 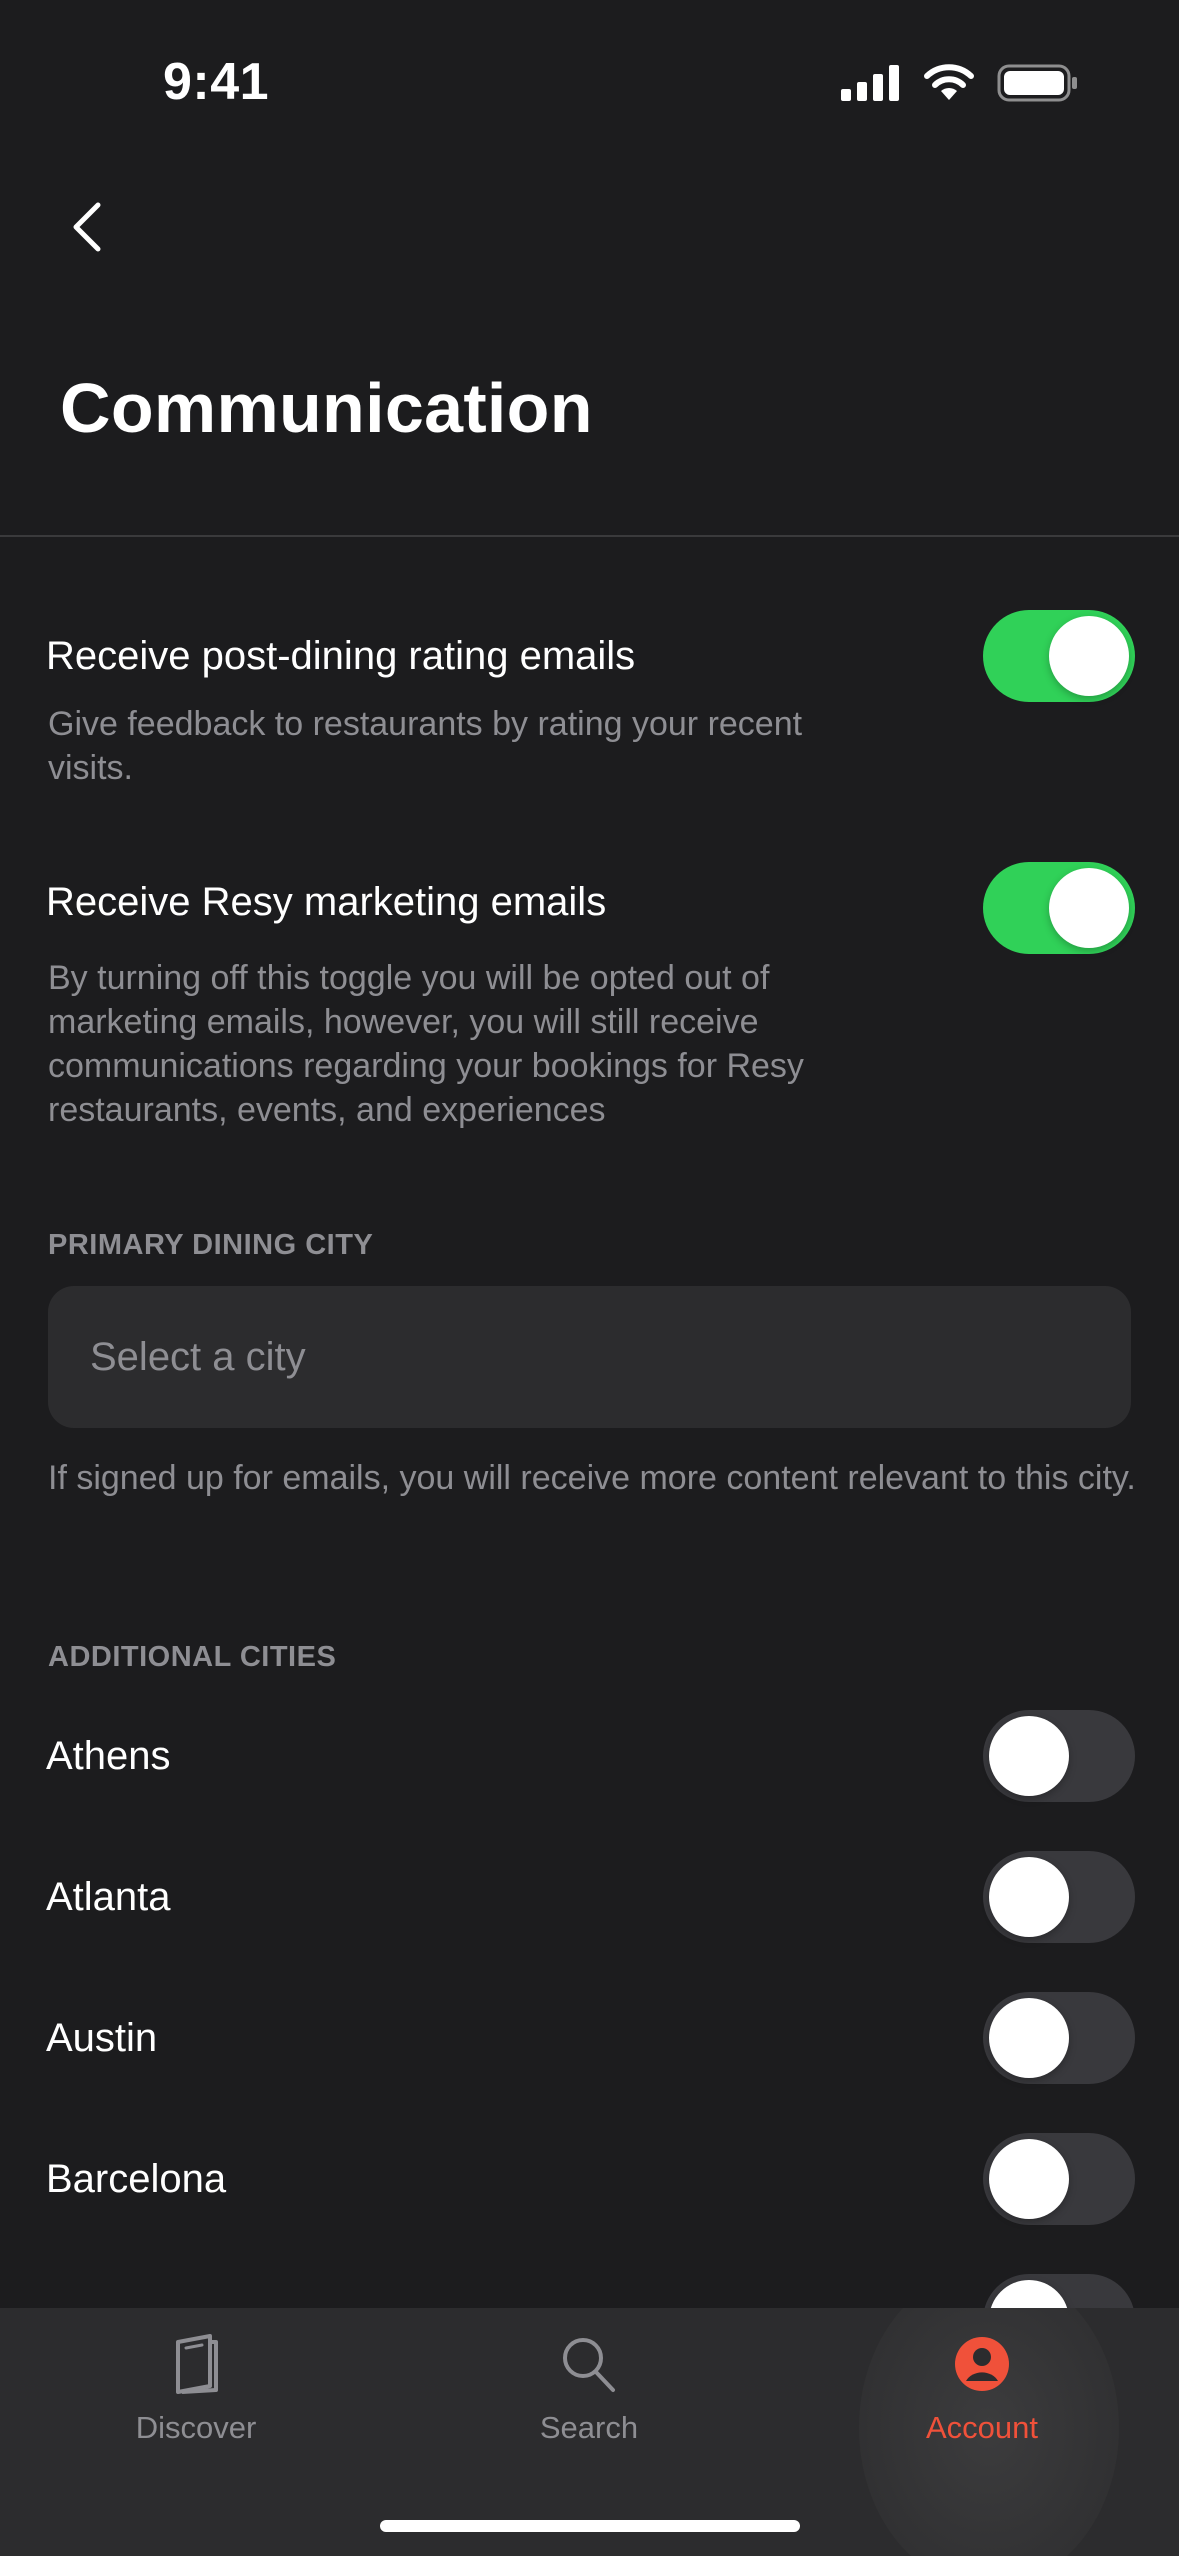 I want to click on austin-toggle, so click(x=1059, y=2038).